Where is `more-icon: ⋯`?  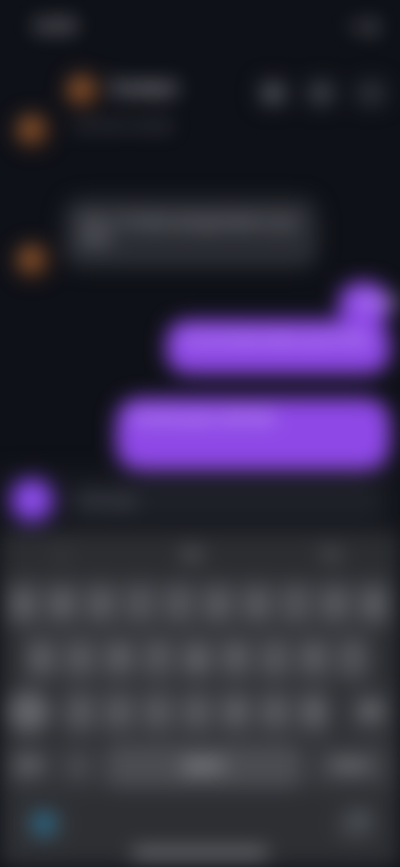
more-icon: ⋯ is located at coordinates (371, 93).